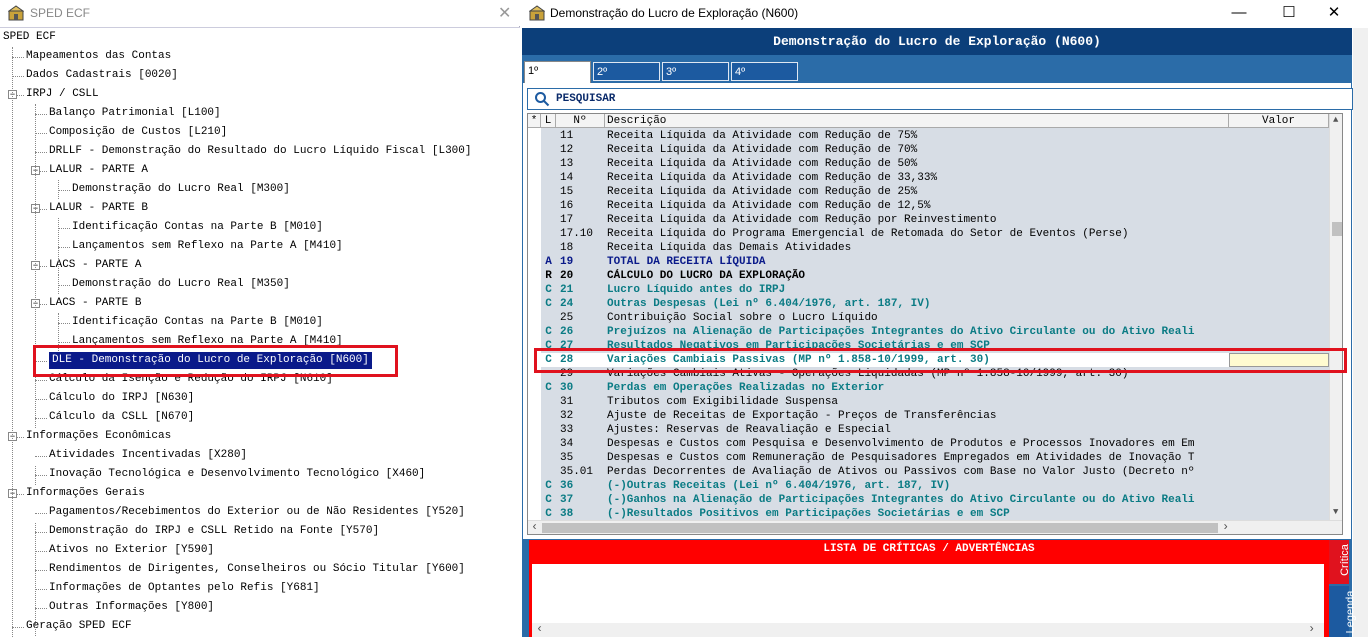 This screenshot has height=637, width=1368. I want to click on tree-item: SPED ECF, so click(29, 37).